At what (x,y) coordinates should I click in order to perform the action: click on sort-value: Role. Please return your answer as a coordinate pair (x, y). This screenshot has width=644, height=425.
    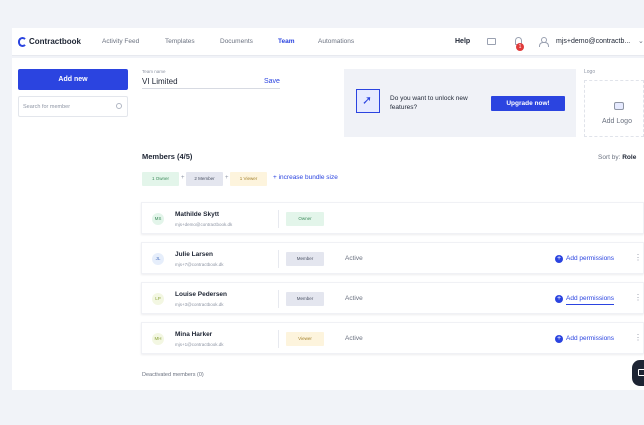
    Looking at the image, I should click on (629, 157).